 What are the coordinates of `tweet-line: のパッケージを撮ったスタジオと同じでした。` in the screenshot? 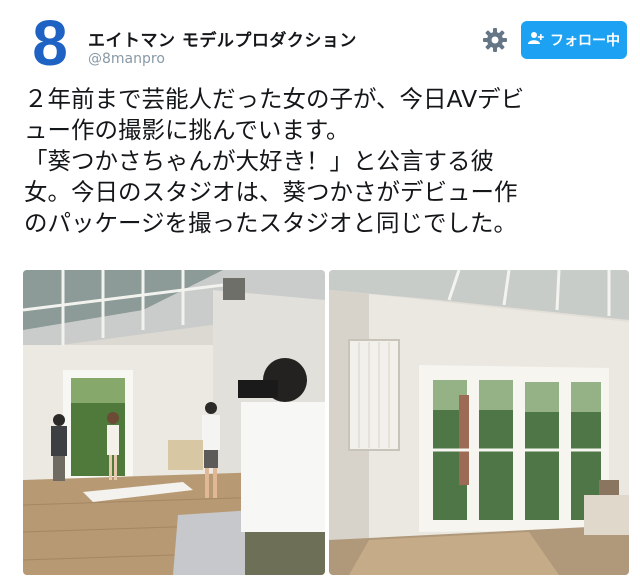 It's located at (271, 223).